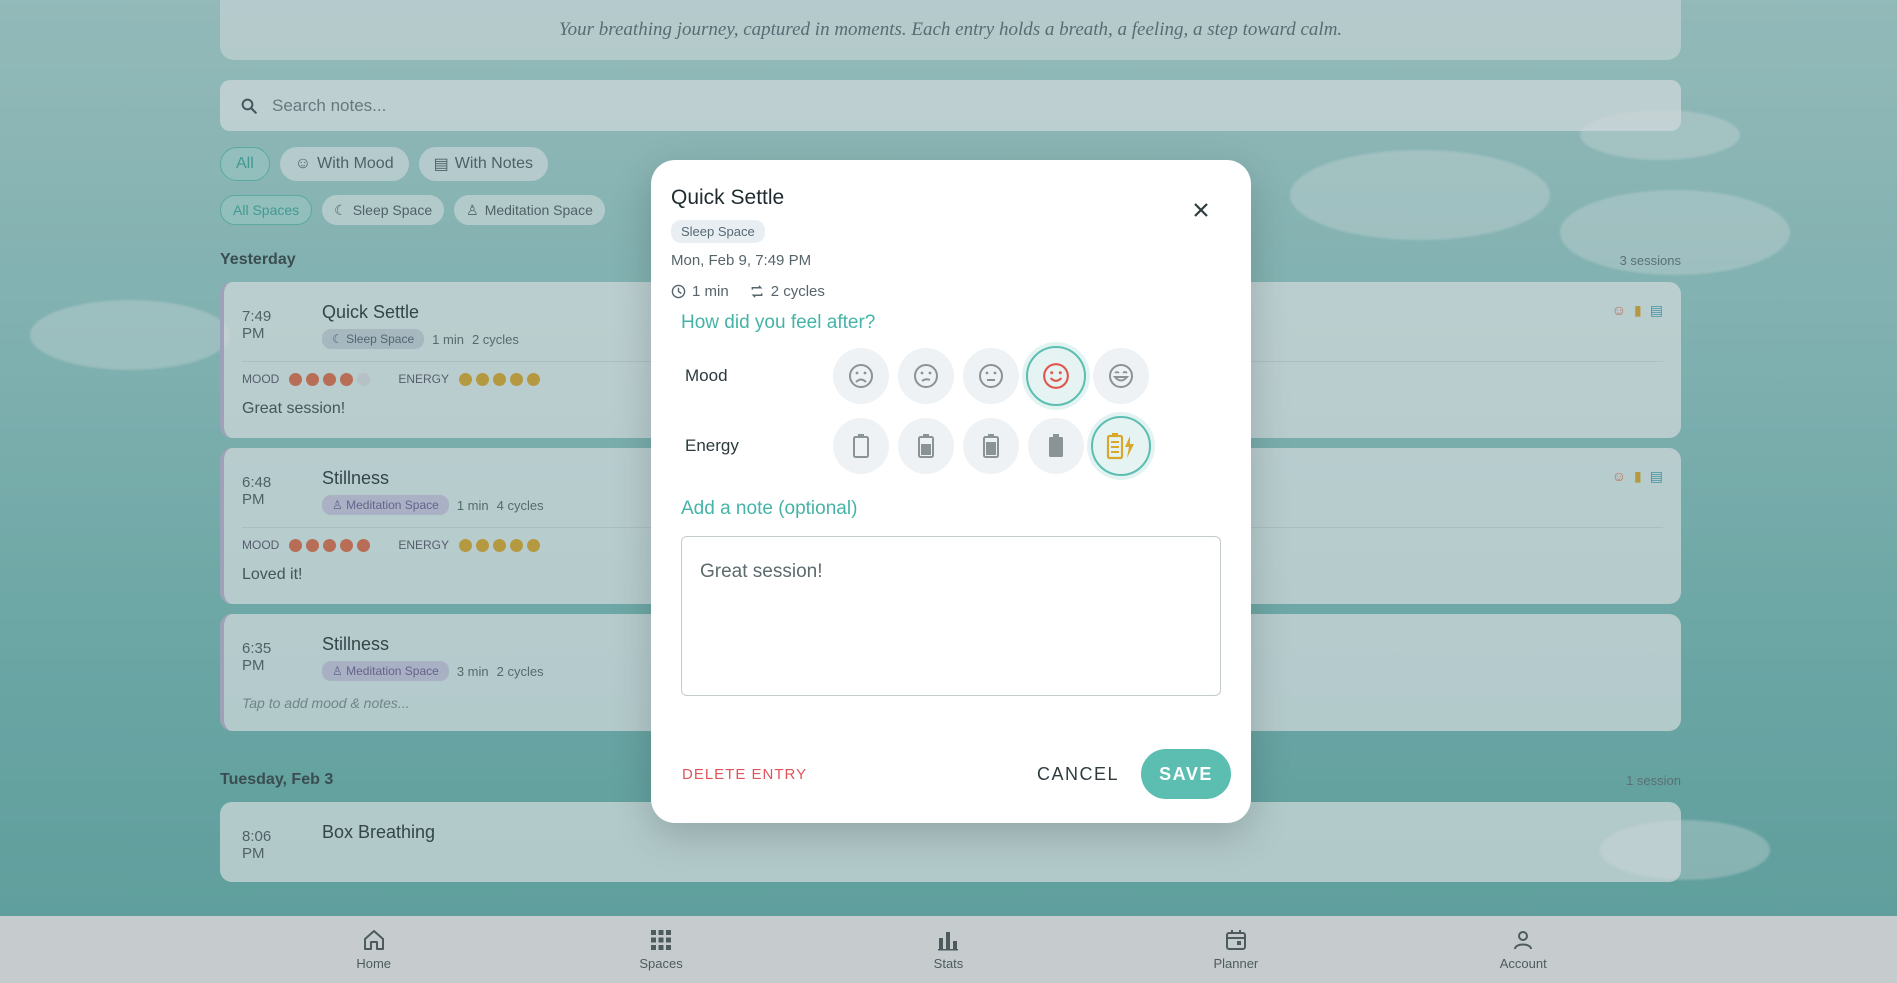 The width and height of the screenshot is (1897, 983). What do you see at coordinates (757, 291) in the screenshot?
I see `repeat-icon` at bounding box center [757, 291].